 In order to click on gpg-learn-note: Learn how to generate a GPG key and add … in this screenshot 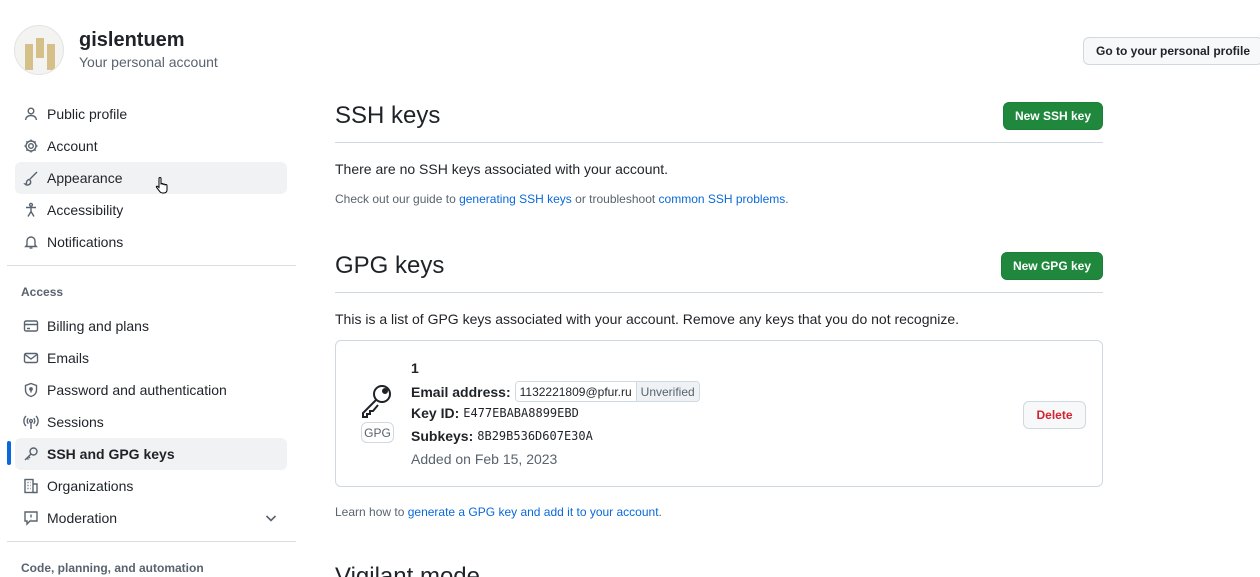, I will do `click(498, 512)`.